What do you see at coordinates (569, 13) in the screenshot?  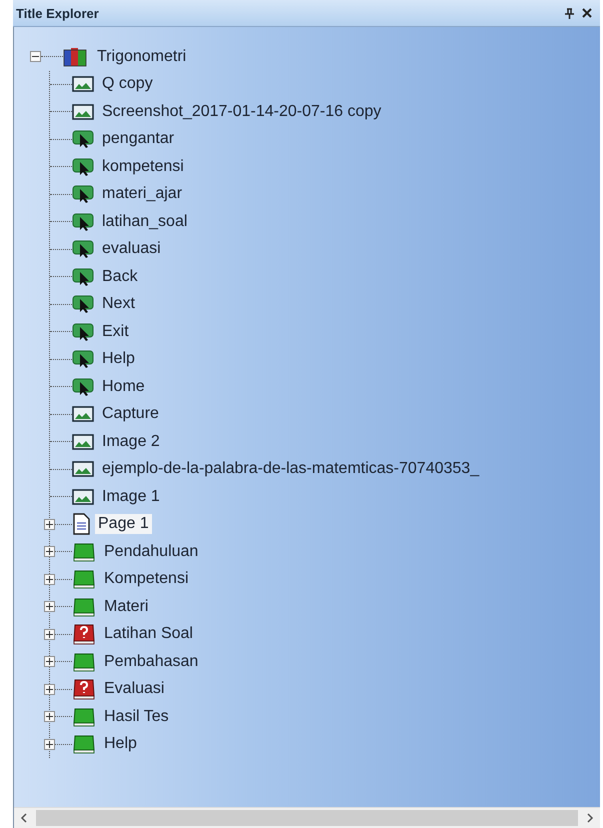 I see `pin-icon` at bounding box center [569, 13].